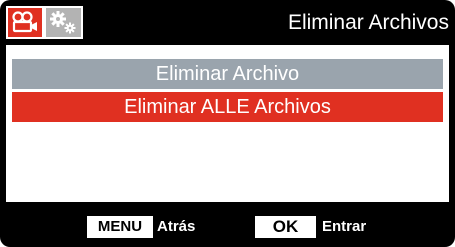  I want to click on page-title: Eliminar Archivos, so click(368, 22).